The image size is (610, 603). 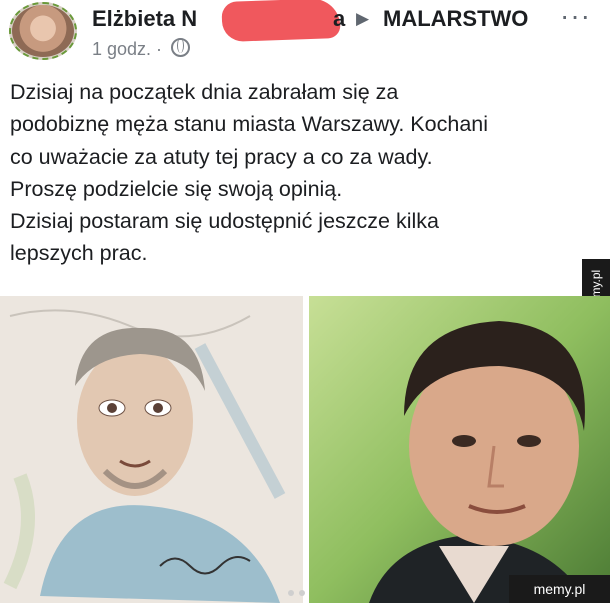 I want to click on author-avatar, so click(x=43, y=31).